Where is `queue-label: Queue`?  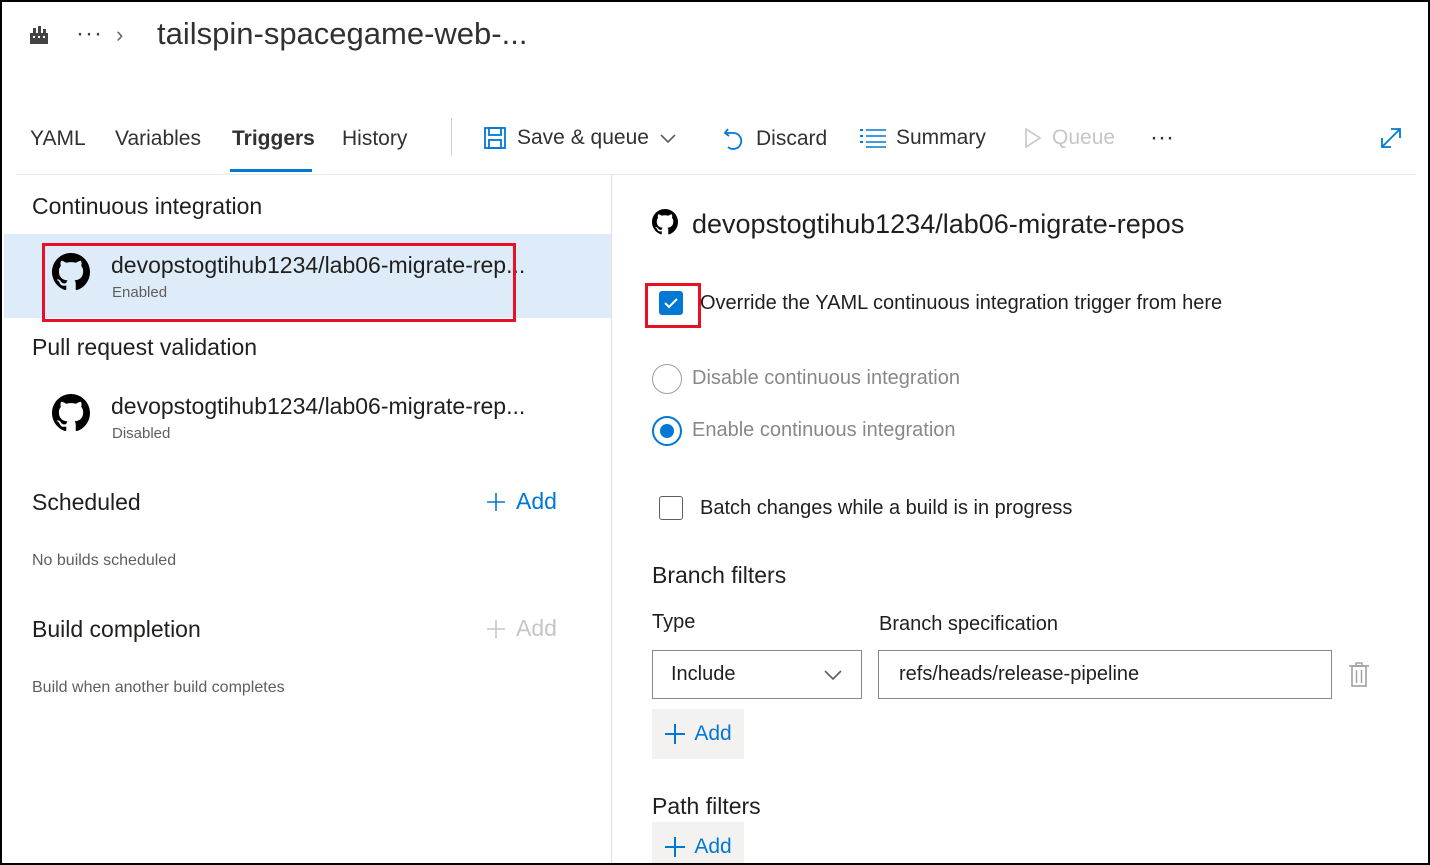
queue-label: Queue is located at coordinates (1084, 137).